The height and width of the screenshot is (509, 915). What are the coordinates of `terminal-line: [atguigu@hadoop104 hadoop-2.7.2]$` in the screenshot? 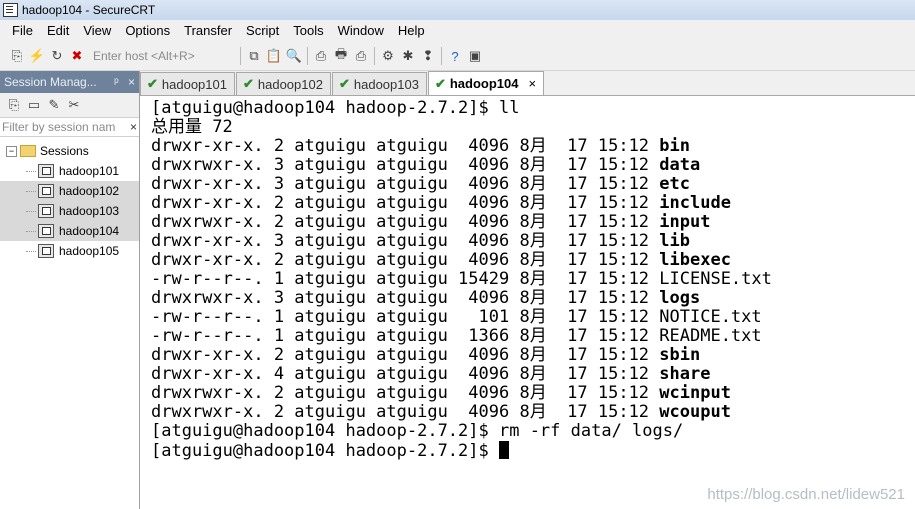 It's located at (527, 451).